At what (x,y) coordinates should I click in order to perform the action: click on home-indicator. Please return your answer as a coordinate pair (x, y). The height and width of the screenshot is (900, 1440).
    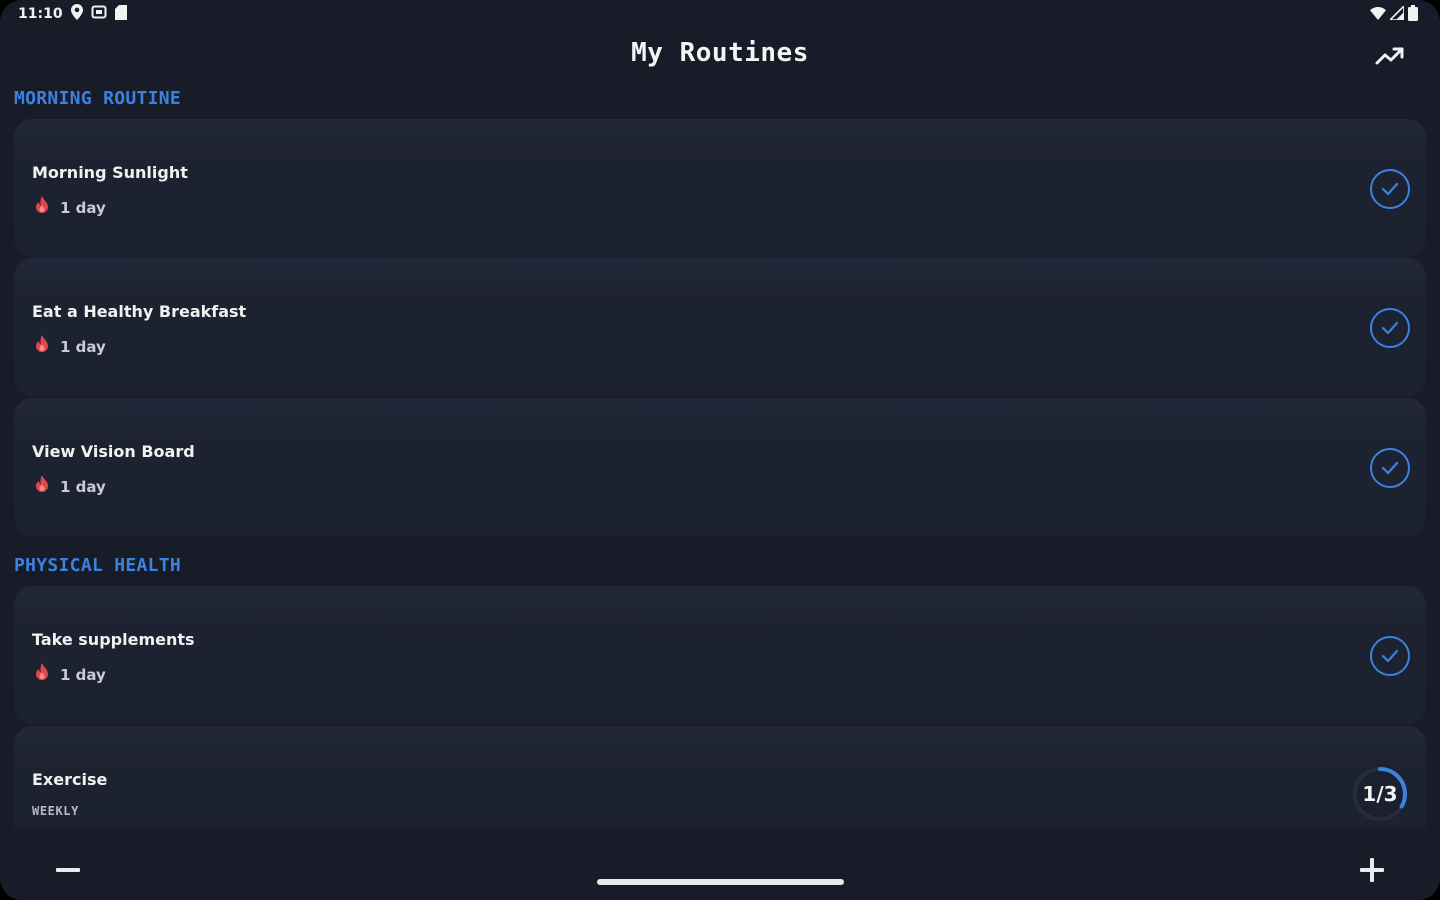
    Looking at the image, I should click on (720, 882).